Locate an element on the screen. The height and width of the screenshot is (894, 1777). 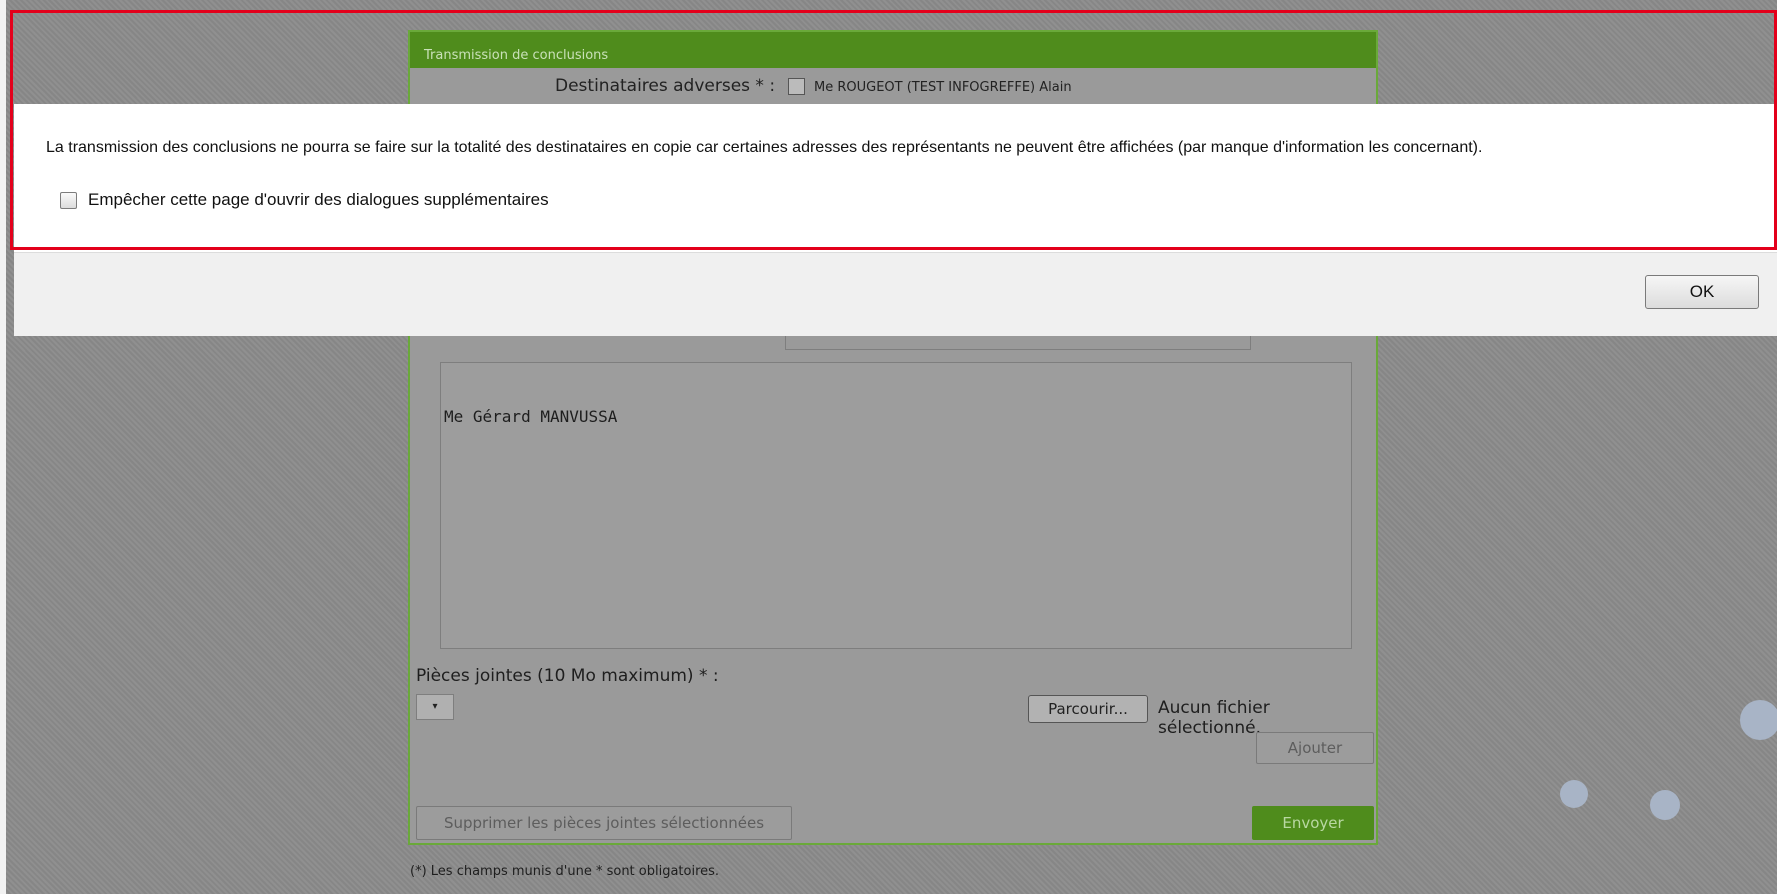
attachments-label: Pièces jointes (10 Mo maximum) * : is located at coordinates (567, 676).